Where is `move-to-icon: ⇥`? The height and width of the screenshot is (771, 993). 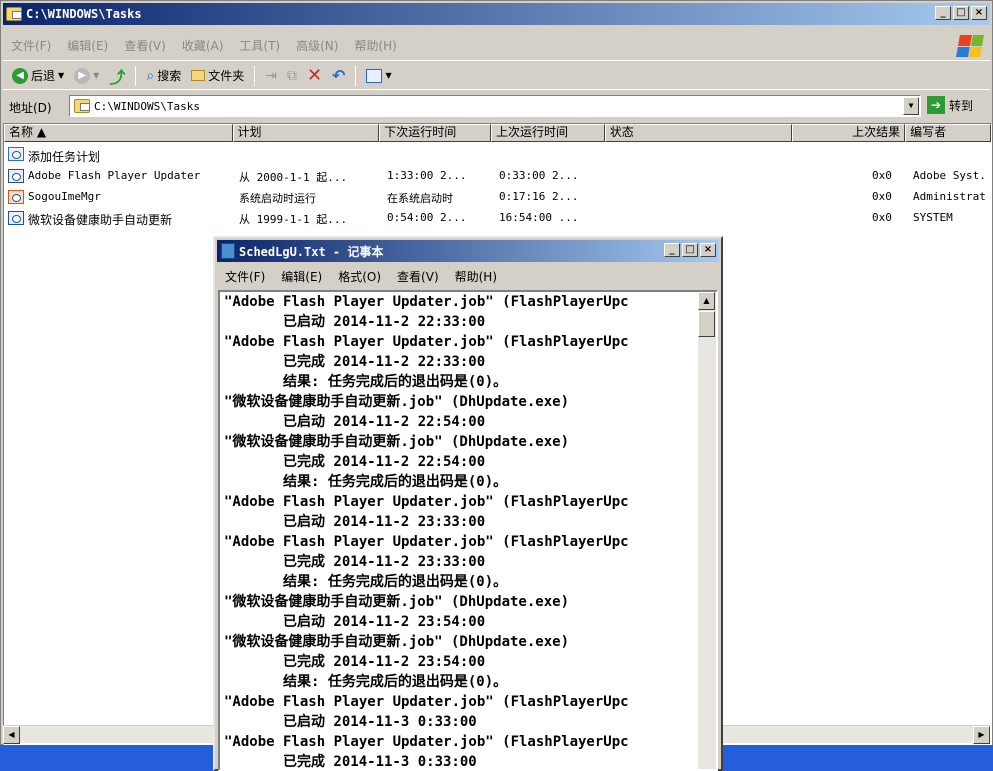
move-to-icon: ⇥ is located at coordinates (271, 75).